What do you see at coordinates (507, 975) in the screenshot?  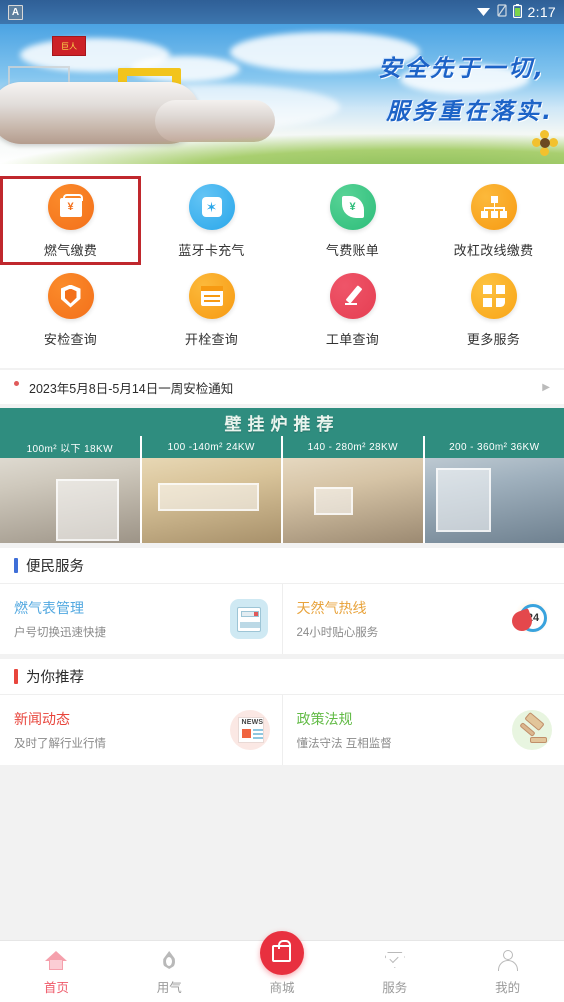 I see `tab-mine: 我的` at bounding box center [507, 975].